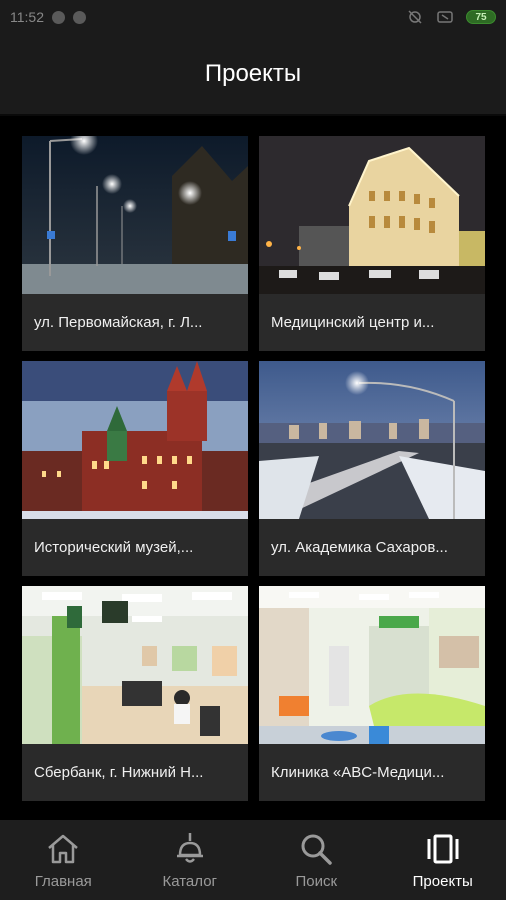 This screenshot has width=506, height=900. Describe the element at coordinates (135, 665) in the screenshot. I see `project-photo-bank-office` at that location.